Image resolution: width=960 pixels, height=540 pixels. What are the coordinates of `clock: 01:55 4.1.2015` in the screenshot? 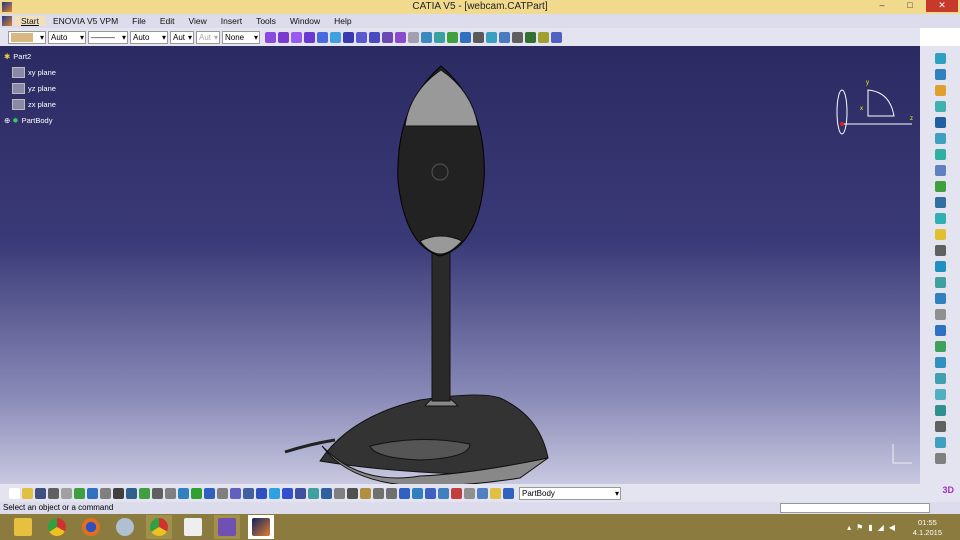 It's located at (927, 528).